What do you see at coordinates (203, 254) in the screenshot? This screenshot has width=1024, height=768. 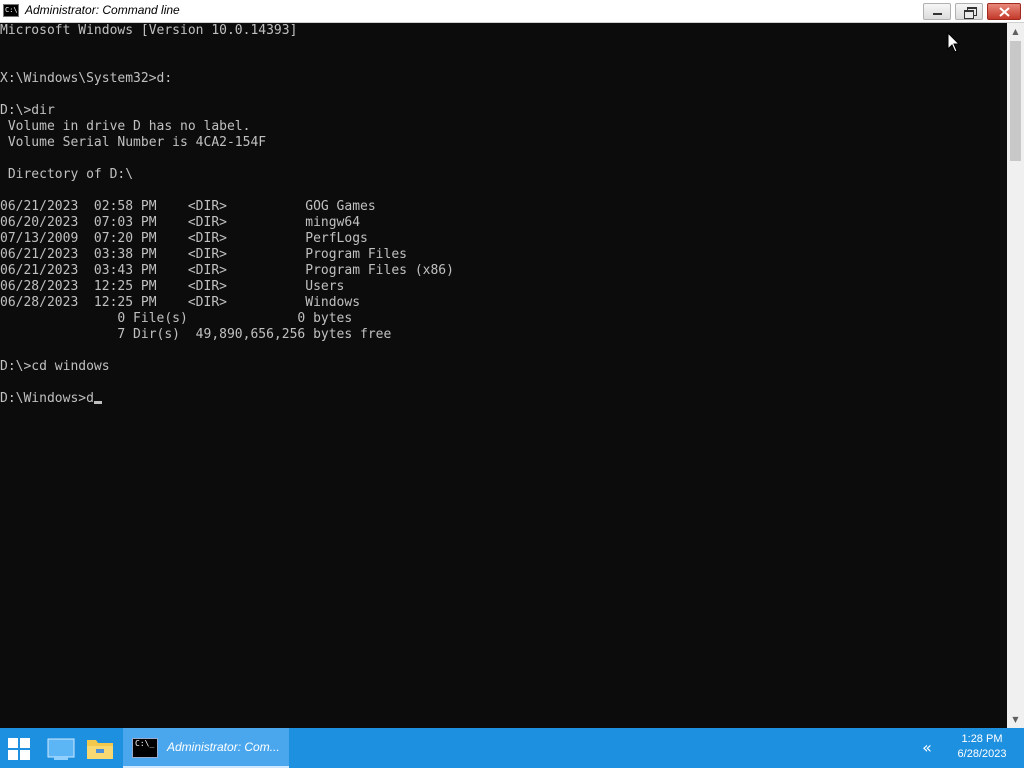 I see `console-line: 06/21/2023 03:38 PM <DIR> Program Files` at bounding box center [203, 254].